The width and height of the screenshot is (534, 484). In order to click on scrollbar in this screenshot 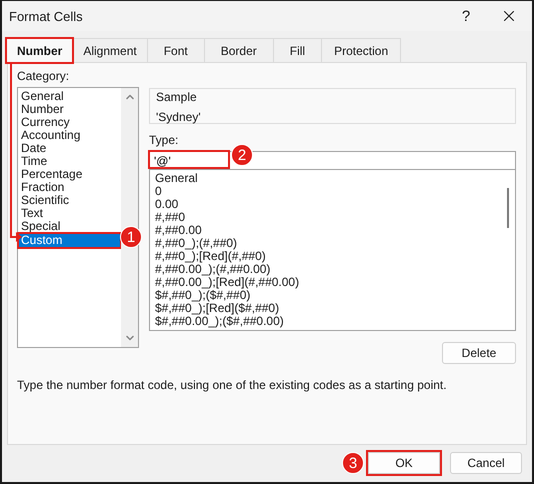, I will do `click(129, 217)`.